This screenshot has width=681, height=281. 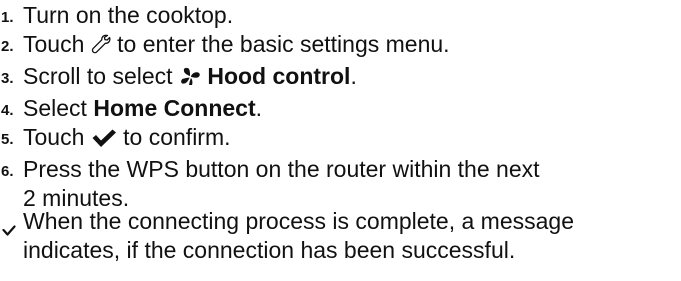 What do you see at coordinates (177, 137) in the screenshot?
I see `step-text-after: to confirm.` at bounding box center [177, 137].